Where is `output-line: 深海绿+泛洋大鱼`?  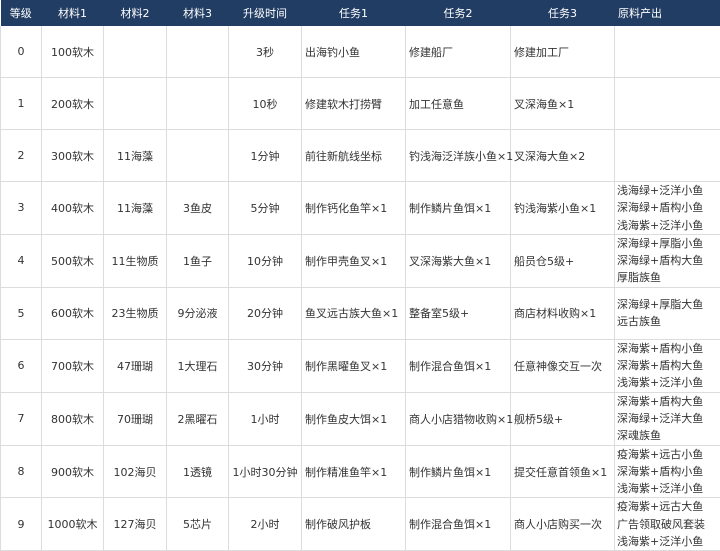 output-line: 深海绿+泛洋大鱼 is located at coordinates (667, 418).